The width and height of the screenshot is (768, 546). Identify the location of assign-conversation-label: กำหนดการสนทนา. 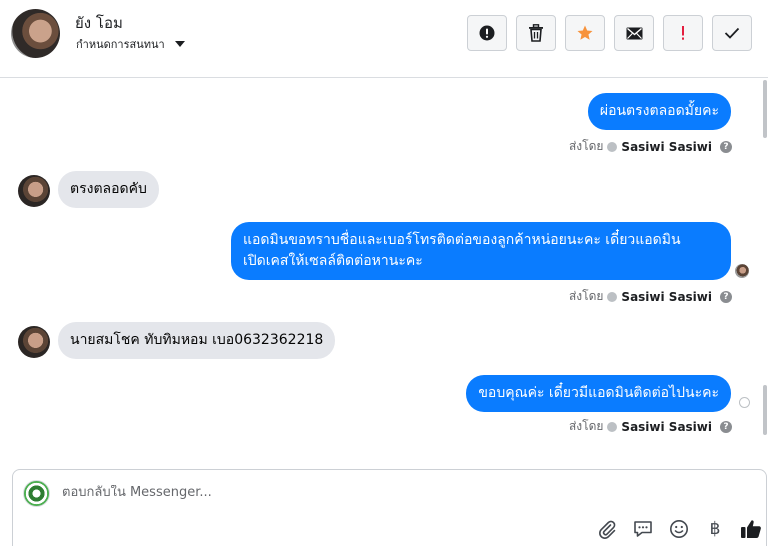
(120, 44).